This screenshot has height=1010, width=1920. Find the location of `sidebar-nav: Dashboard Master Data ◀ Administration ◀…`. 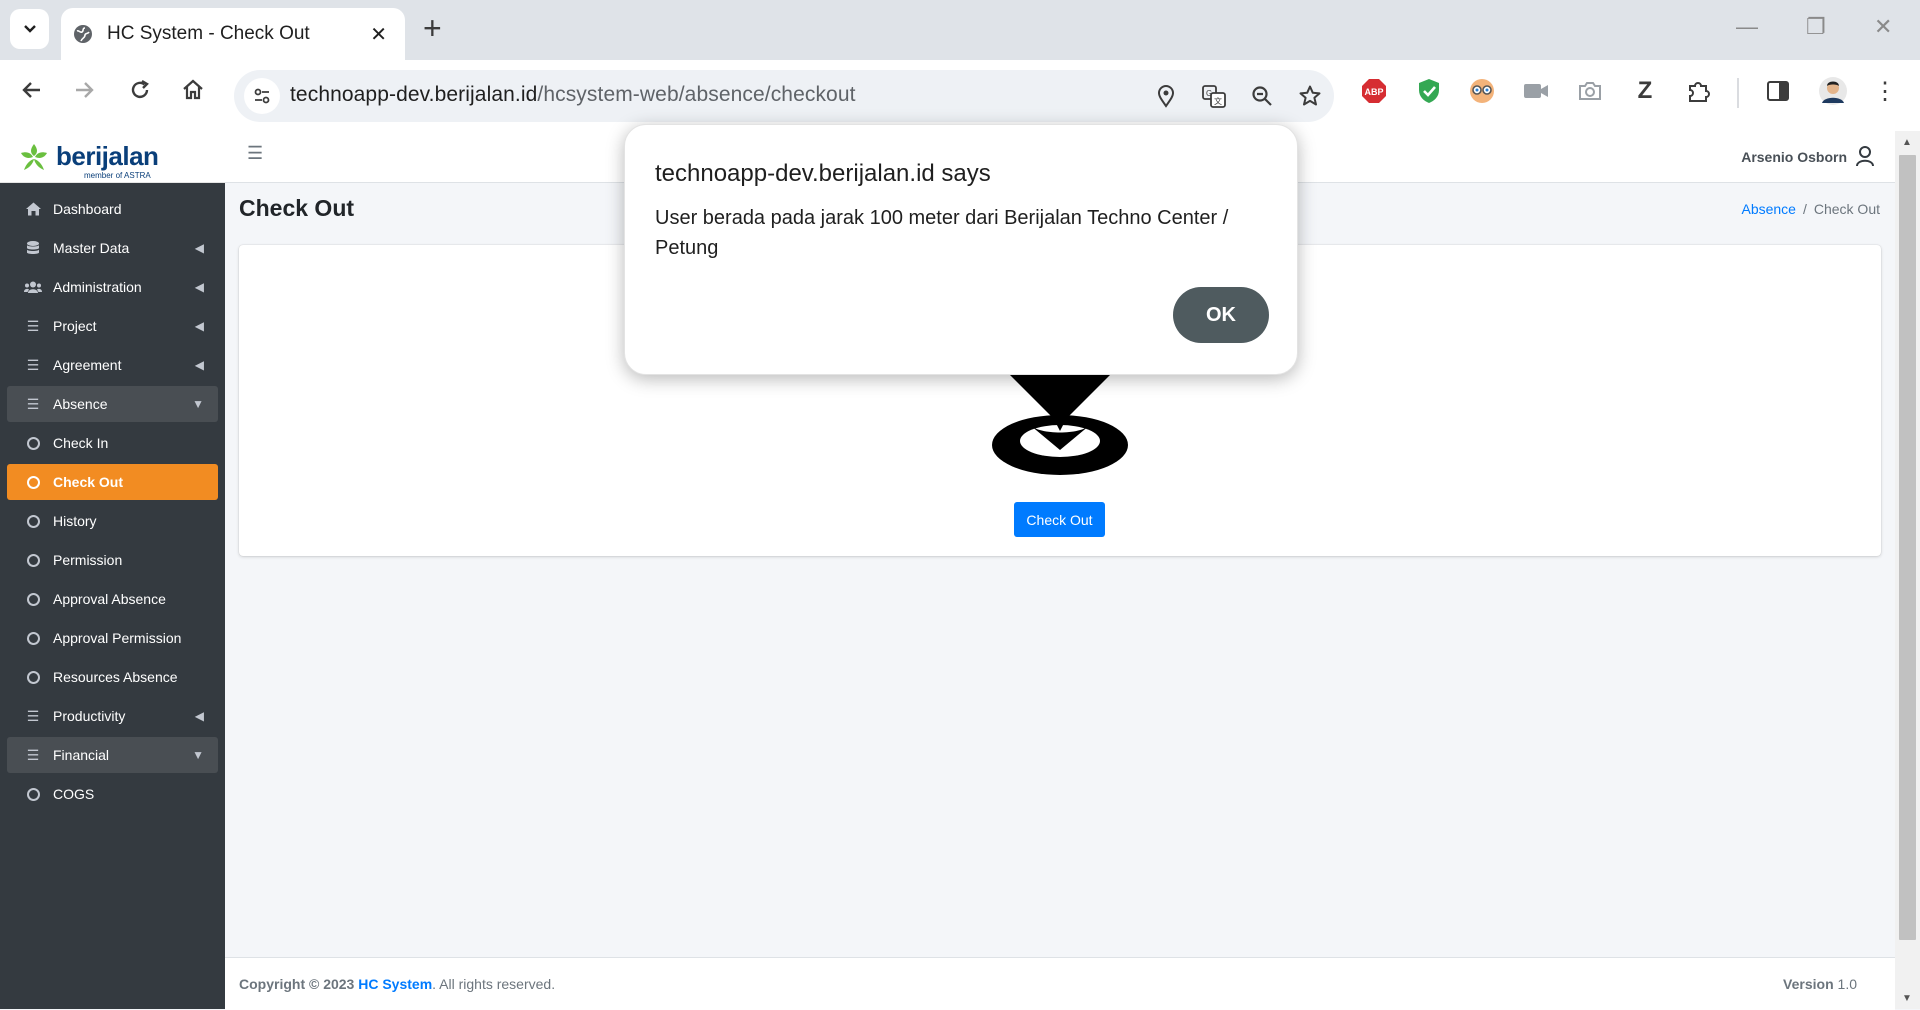

sidebar-nav: Dashboard Master Data ◀ Administration ◀… is located at coordinates (112, 497).